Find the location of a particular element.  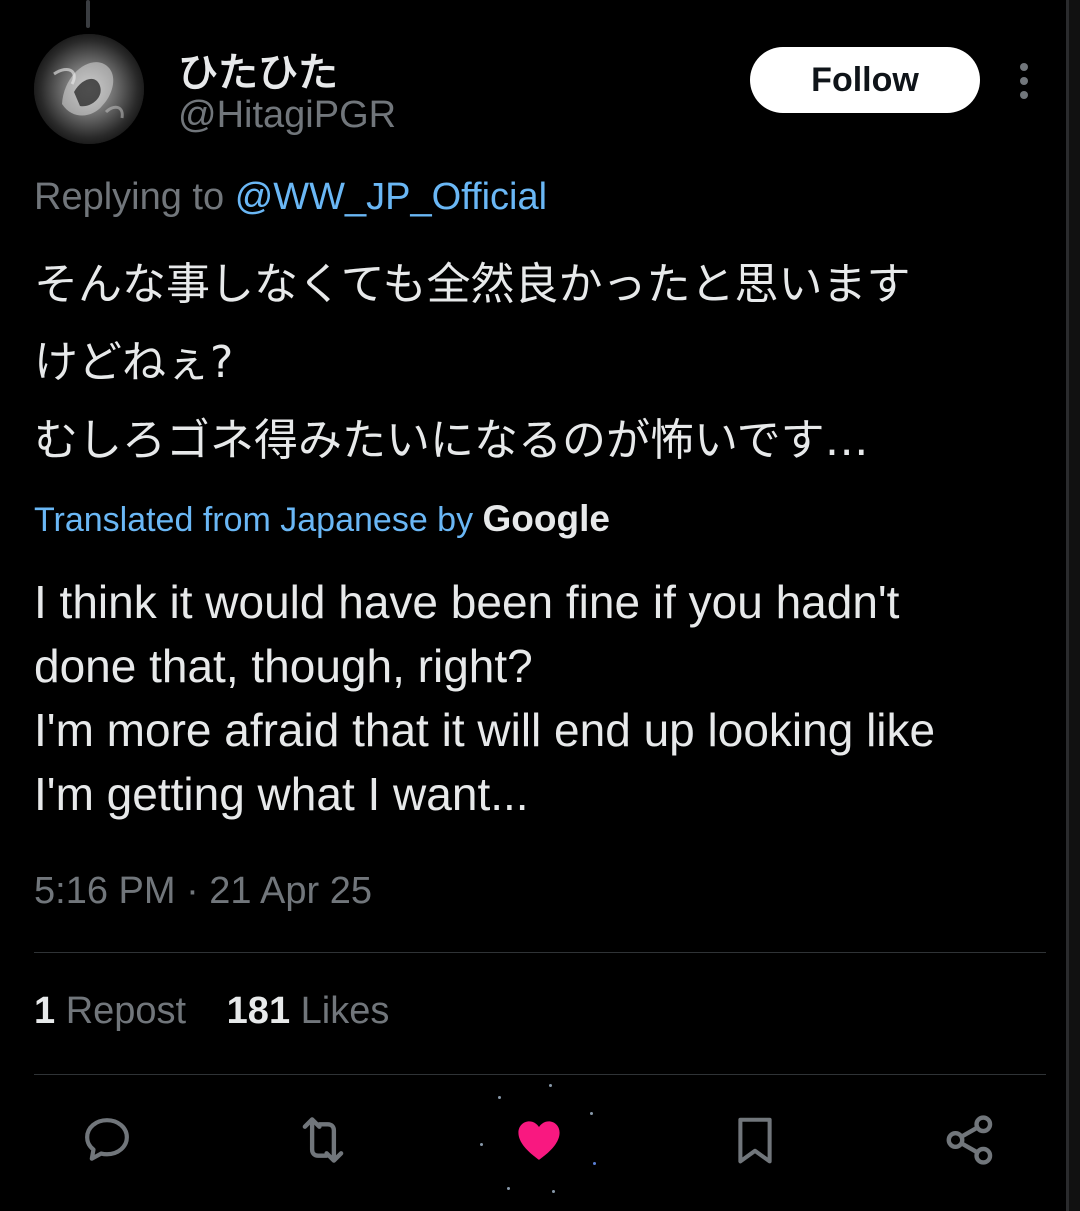

likes-stat: 181 Likes is located at coordinates (308, 1011).